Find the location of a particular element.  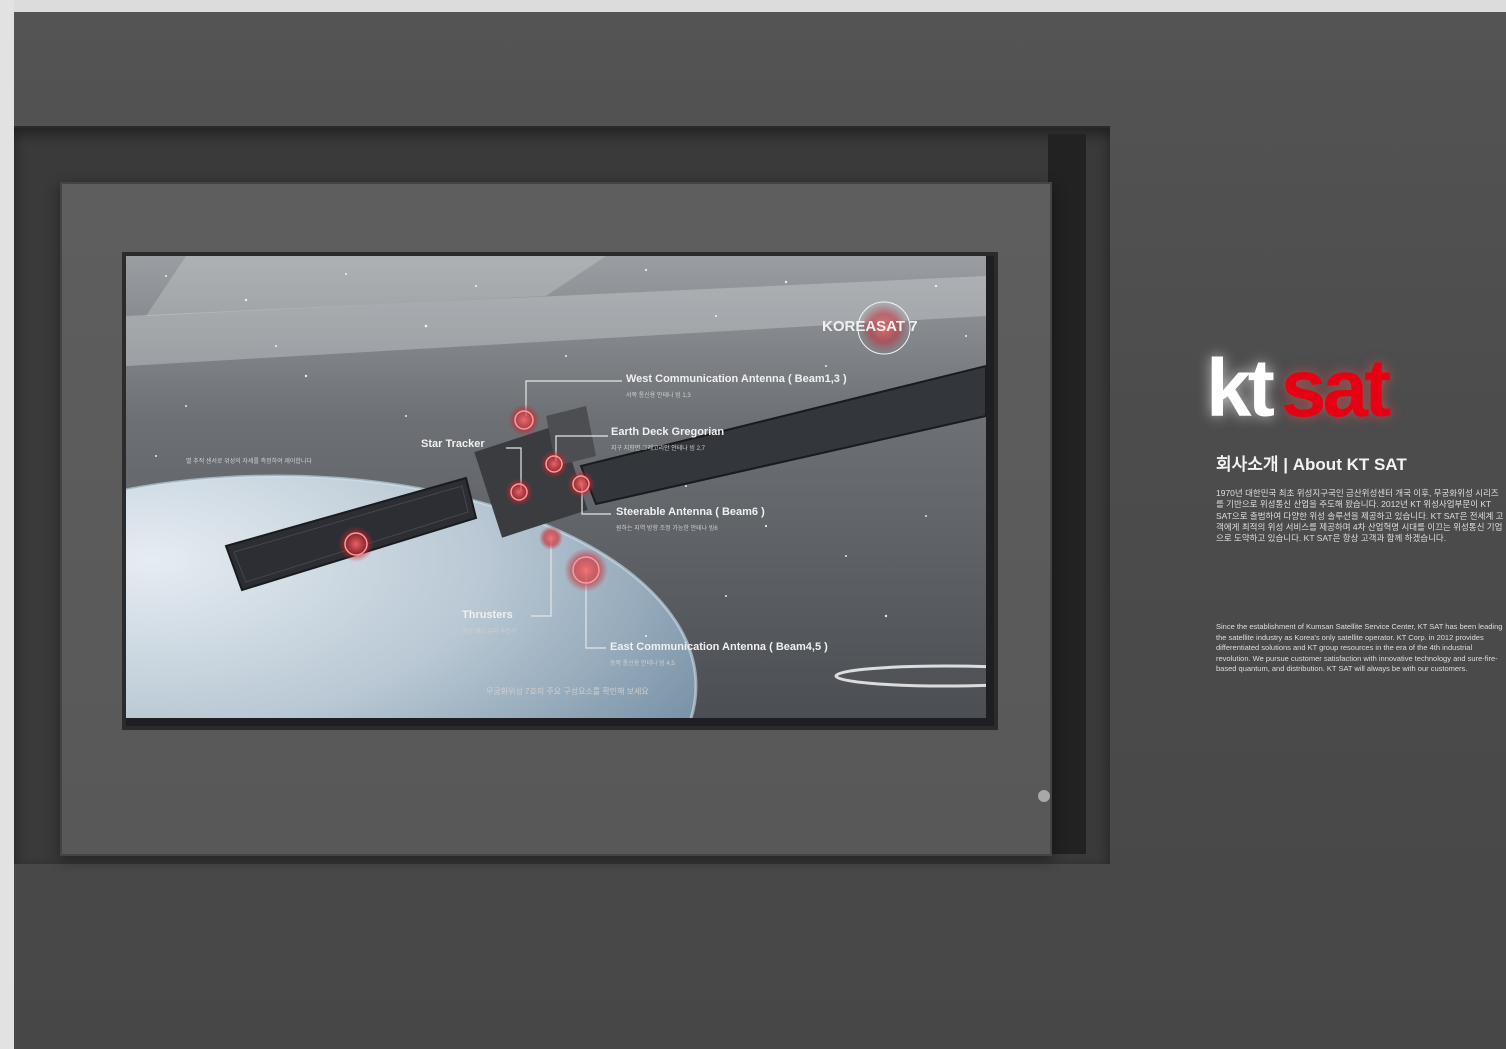

steerable-antenna-sub: 원하는 지역 방향 조정 가능한 안테나 빔6 is located at coordinates (667, 529).